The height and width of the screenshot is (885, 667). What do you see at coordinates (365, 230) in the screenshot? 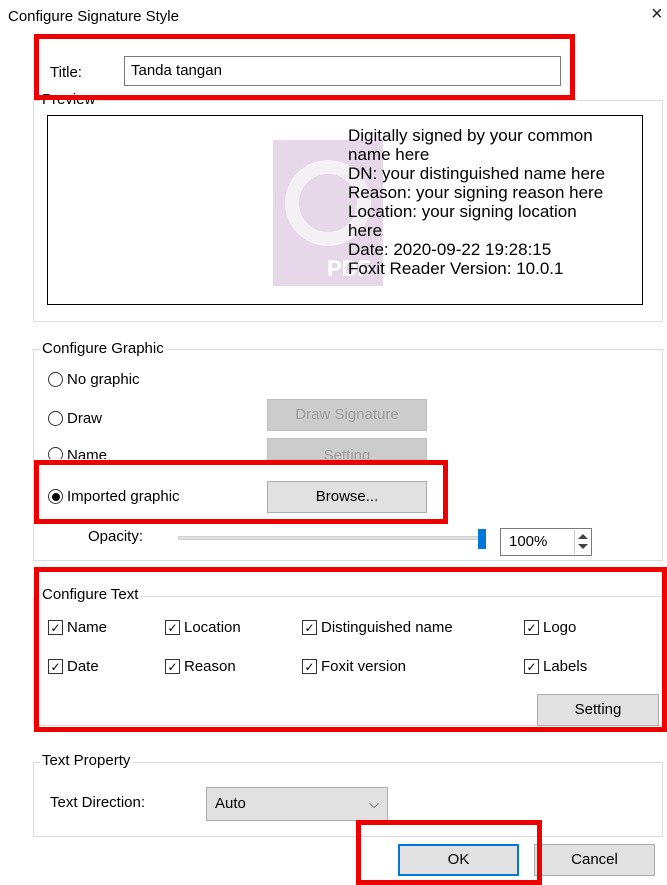
I see `preview-line: here` at bounding box center [365, 230].